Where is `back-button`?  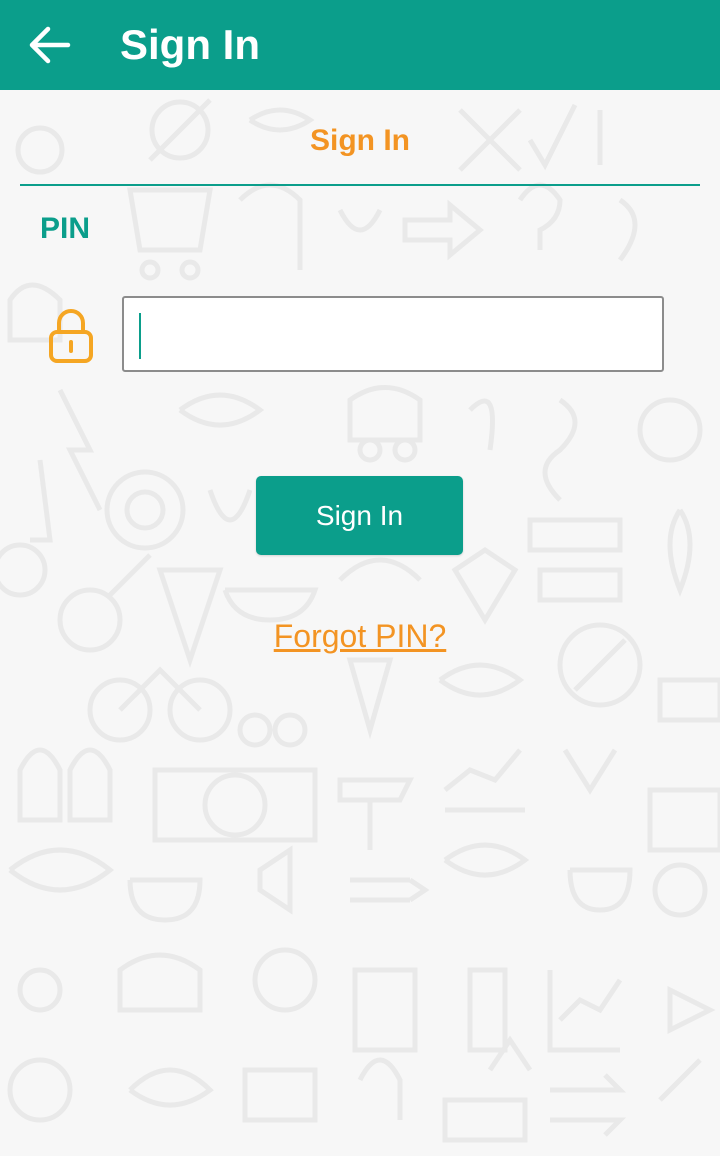
back-button is located at coordinates (50, 45).